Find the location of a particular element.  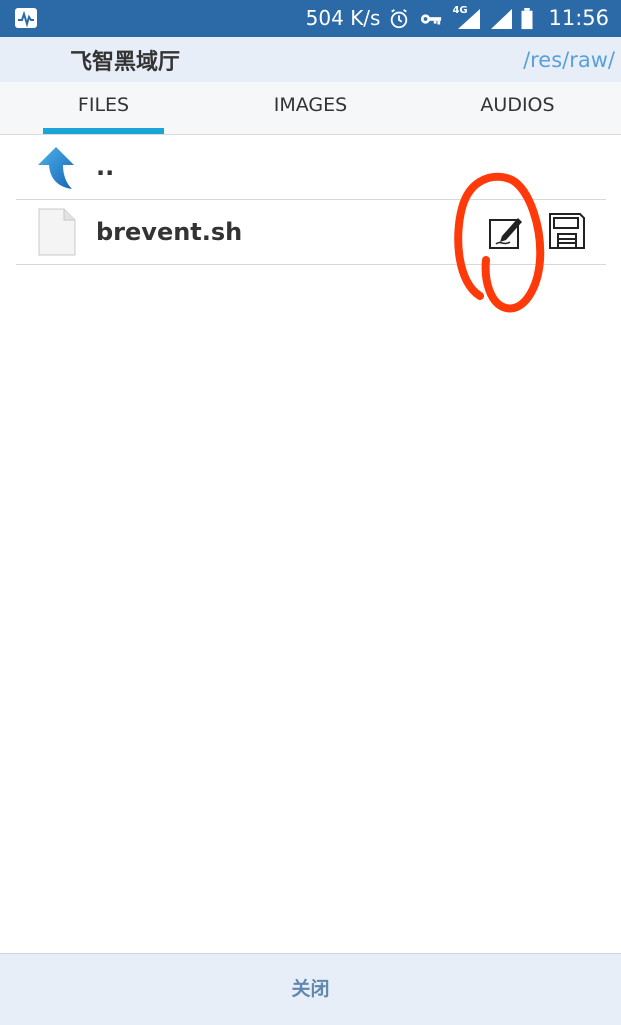

app-monitor-icon is located at coordinates (26, 18).